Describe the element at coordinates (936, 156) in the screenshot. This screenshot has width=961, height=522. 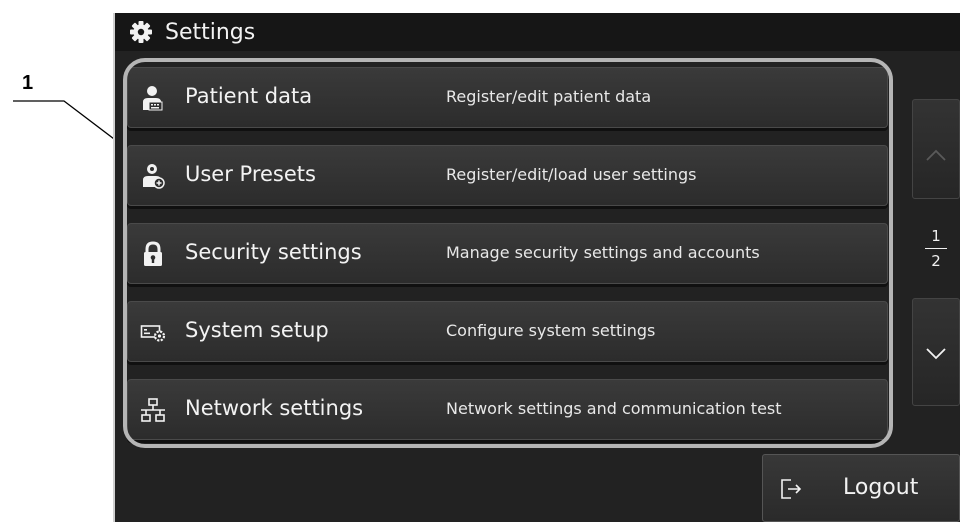
I see `chevron-up-icon` at that location.